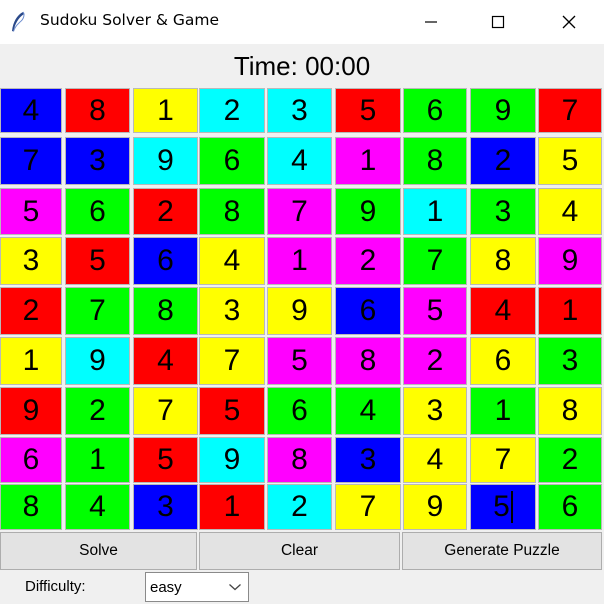 The height and width of the screenshot is (604, 604). Describe the element at coordinates (98, 551) in the screenshot. I see `solve-button: Solve` at that location.